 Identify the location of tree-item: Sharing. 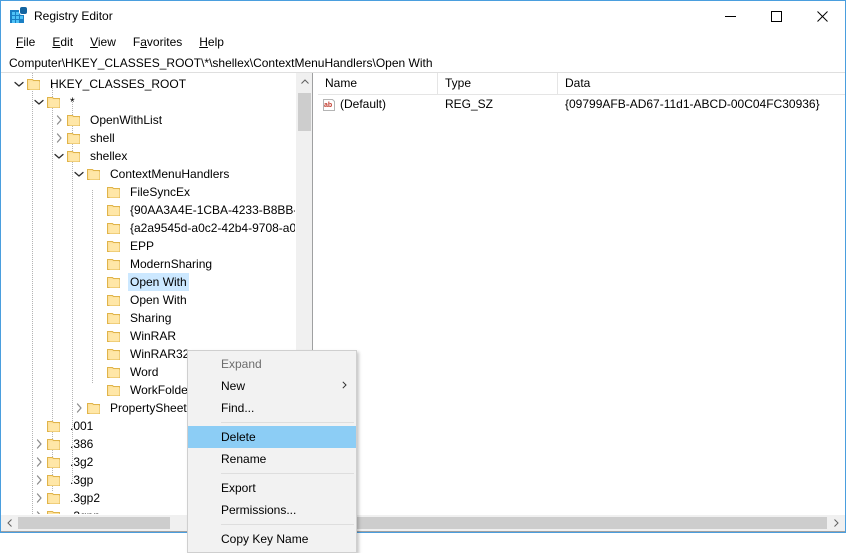
(156, 318).